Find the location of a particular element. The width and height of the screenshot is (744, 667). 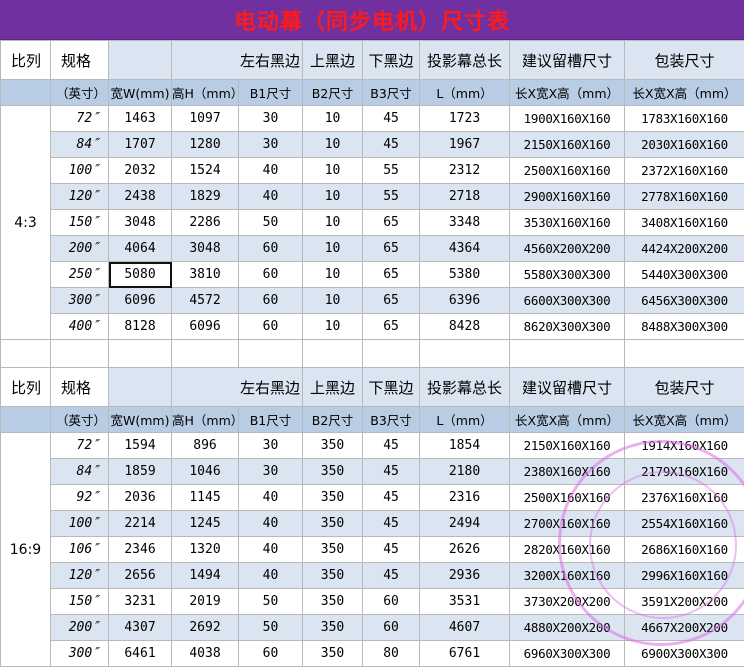

cell-l: 6396 is located at coordinates (465, 301).